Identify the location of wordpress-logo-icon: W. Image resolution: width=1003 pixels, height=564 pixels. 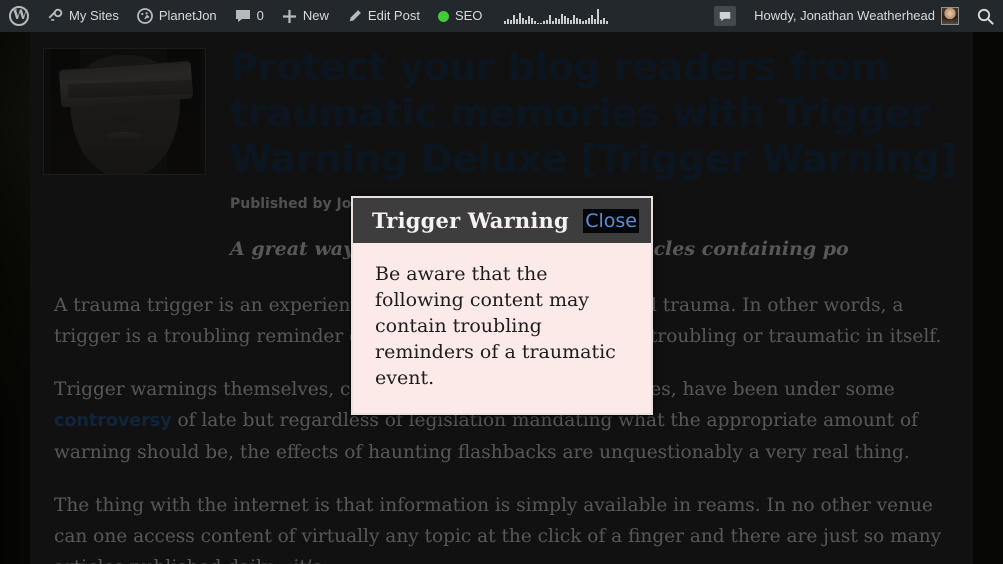
(19, 16).